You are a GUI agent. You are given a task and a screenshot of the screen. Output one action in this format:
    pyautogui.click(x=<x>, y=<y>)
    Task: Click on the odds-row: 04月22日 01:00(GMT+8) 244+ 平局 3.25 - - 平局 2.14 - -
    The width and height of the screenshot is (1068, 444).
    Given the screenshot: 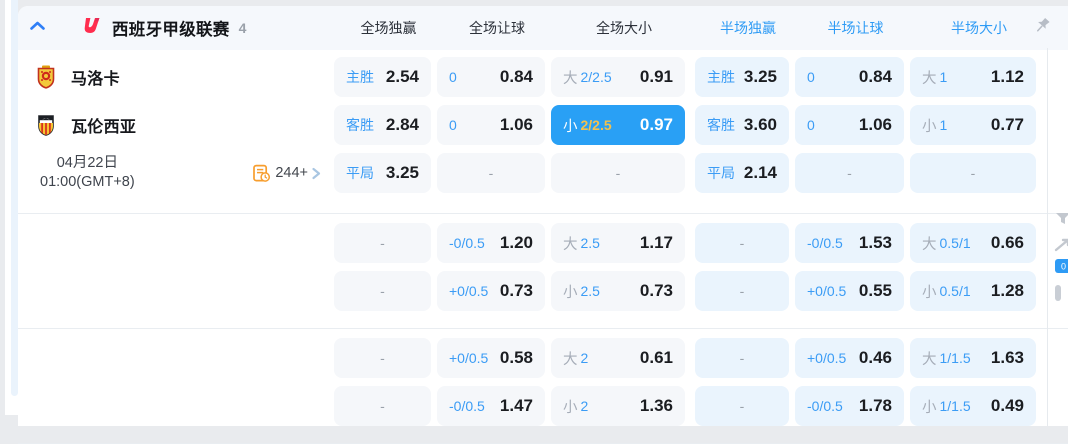 What is the action you would take?
    pyautogui.click(x=543, y=173)
    